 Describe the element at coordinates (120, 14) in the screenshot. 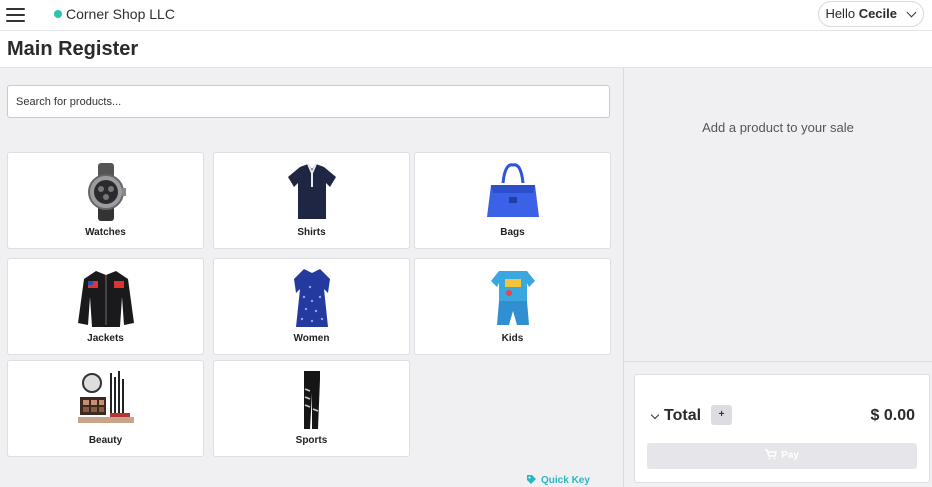

I see `shop-name: Corner Shop LLC` at that location.